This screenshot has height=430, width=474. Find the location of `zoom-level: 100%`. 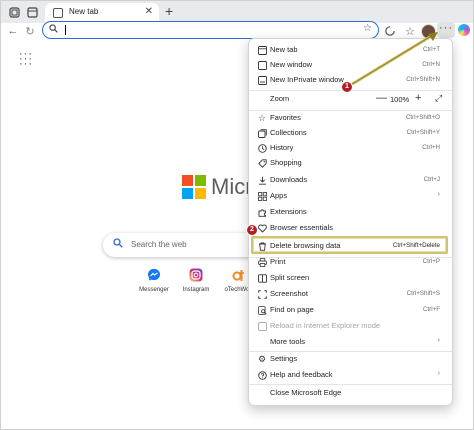

zoom-level: 100% is located at coordinates (400, 99).